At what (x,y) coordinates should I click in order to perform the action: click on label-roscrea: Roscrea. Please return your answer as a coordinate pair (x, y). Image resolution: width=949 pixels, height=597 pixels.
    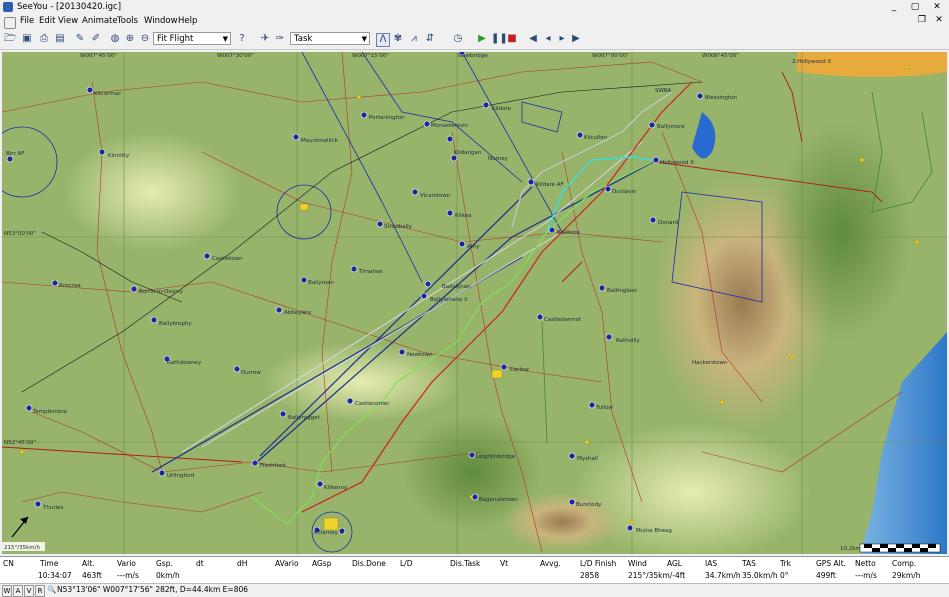
    Looking at the image, I should click on (70, 286).